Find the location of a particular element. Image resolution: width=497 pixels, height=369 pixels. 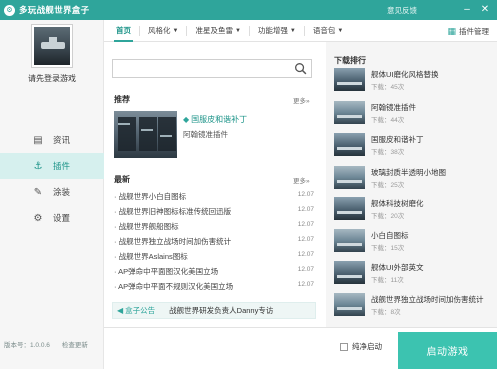

pure-start-checkbox: 纯净启动 is located at coordinates (361, 346).